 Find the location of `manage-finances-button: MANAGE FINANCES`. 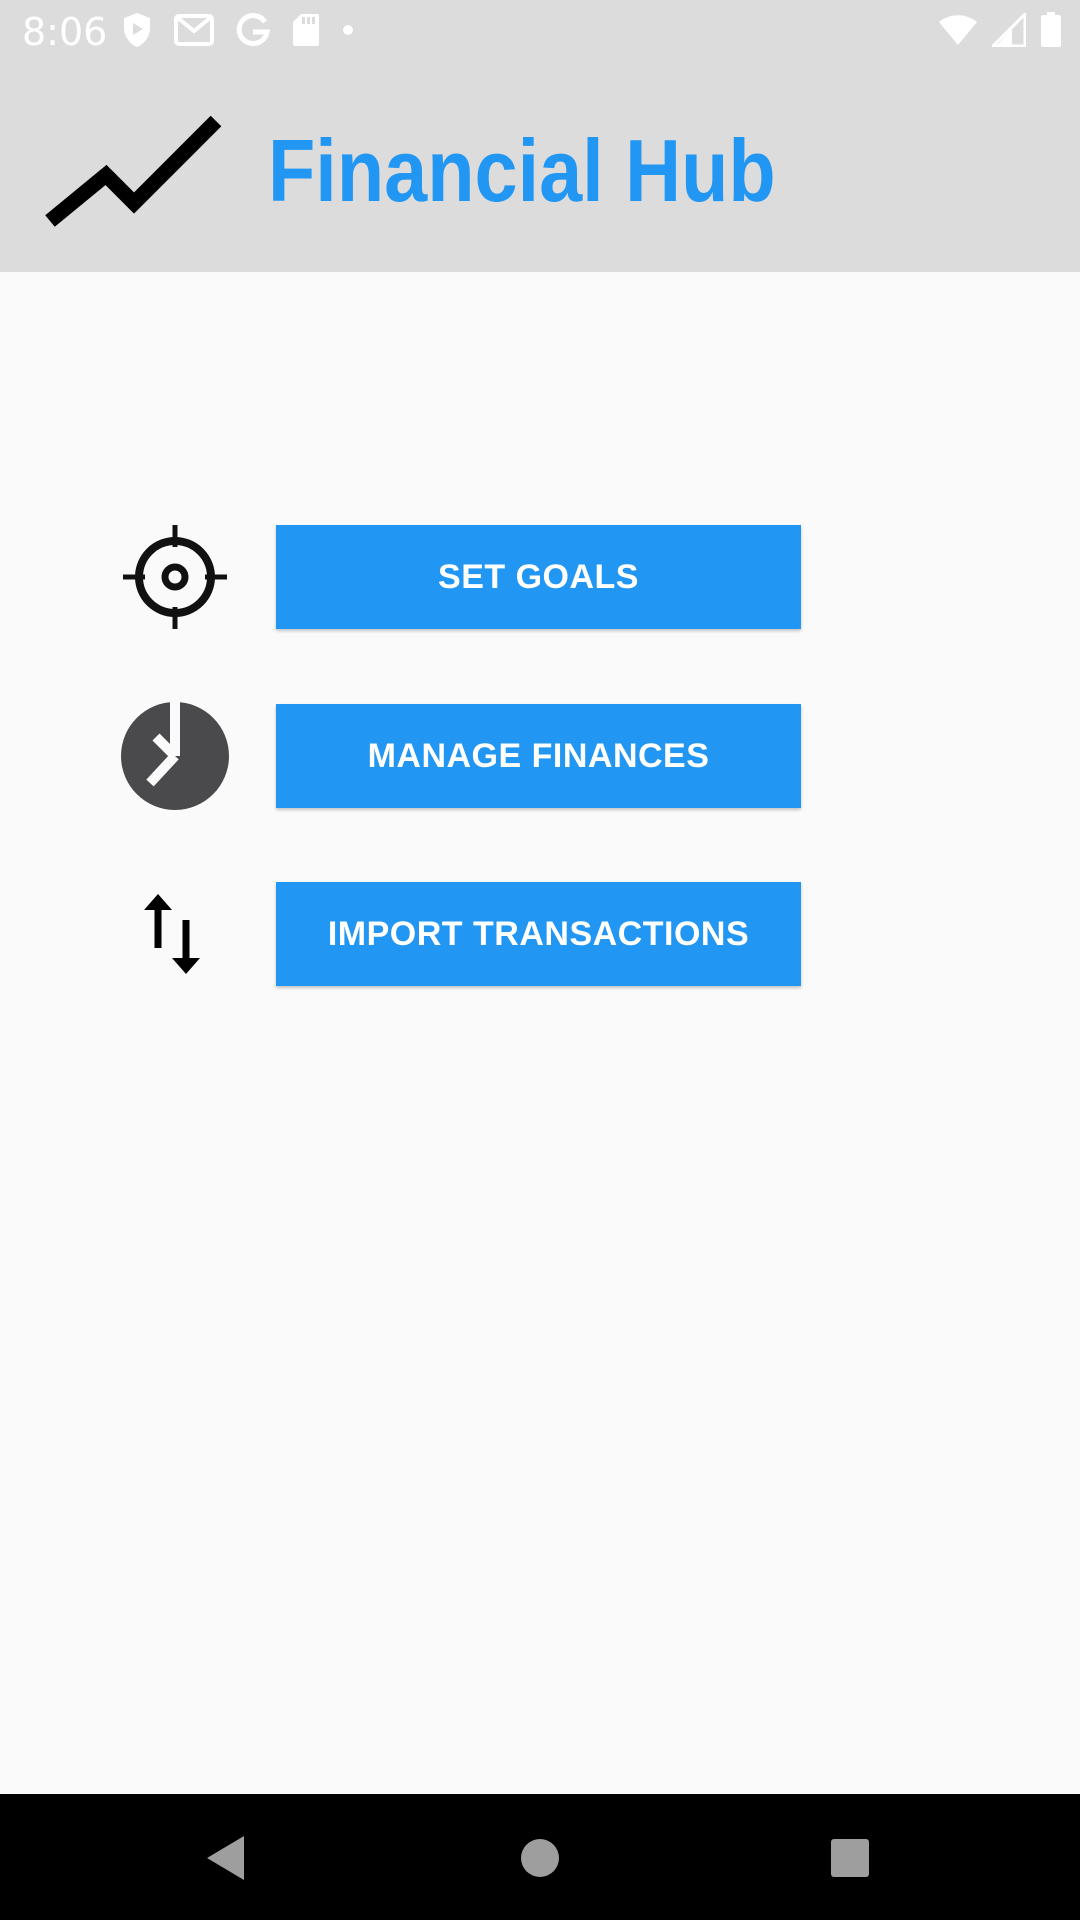

manage-finances-button: MANAGE FINANCES is located at coordinates (538, 756).